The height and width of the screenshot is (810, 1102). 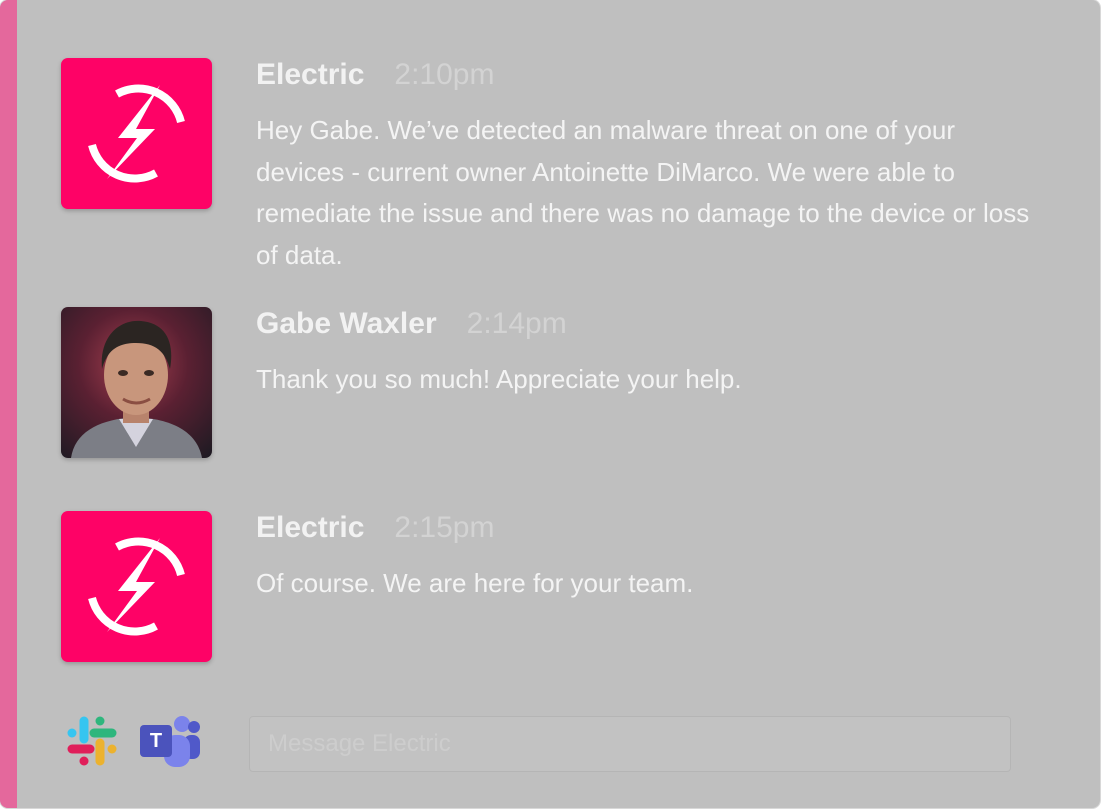 I want to click on message-time: 2:15pm, so click(x=444, y=527).